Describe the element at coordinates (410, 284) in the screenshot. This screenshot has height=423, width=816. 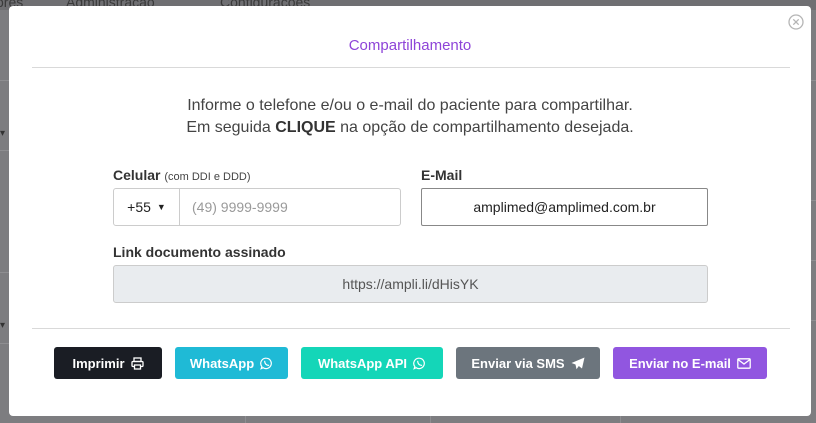
I see `signed-document-link-input` at that location.